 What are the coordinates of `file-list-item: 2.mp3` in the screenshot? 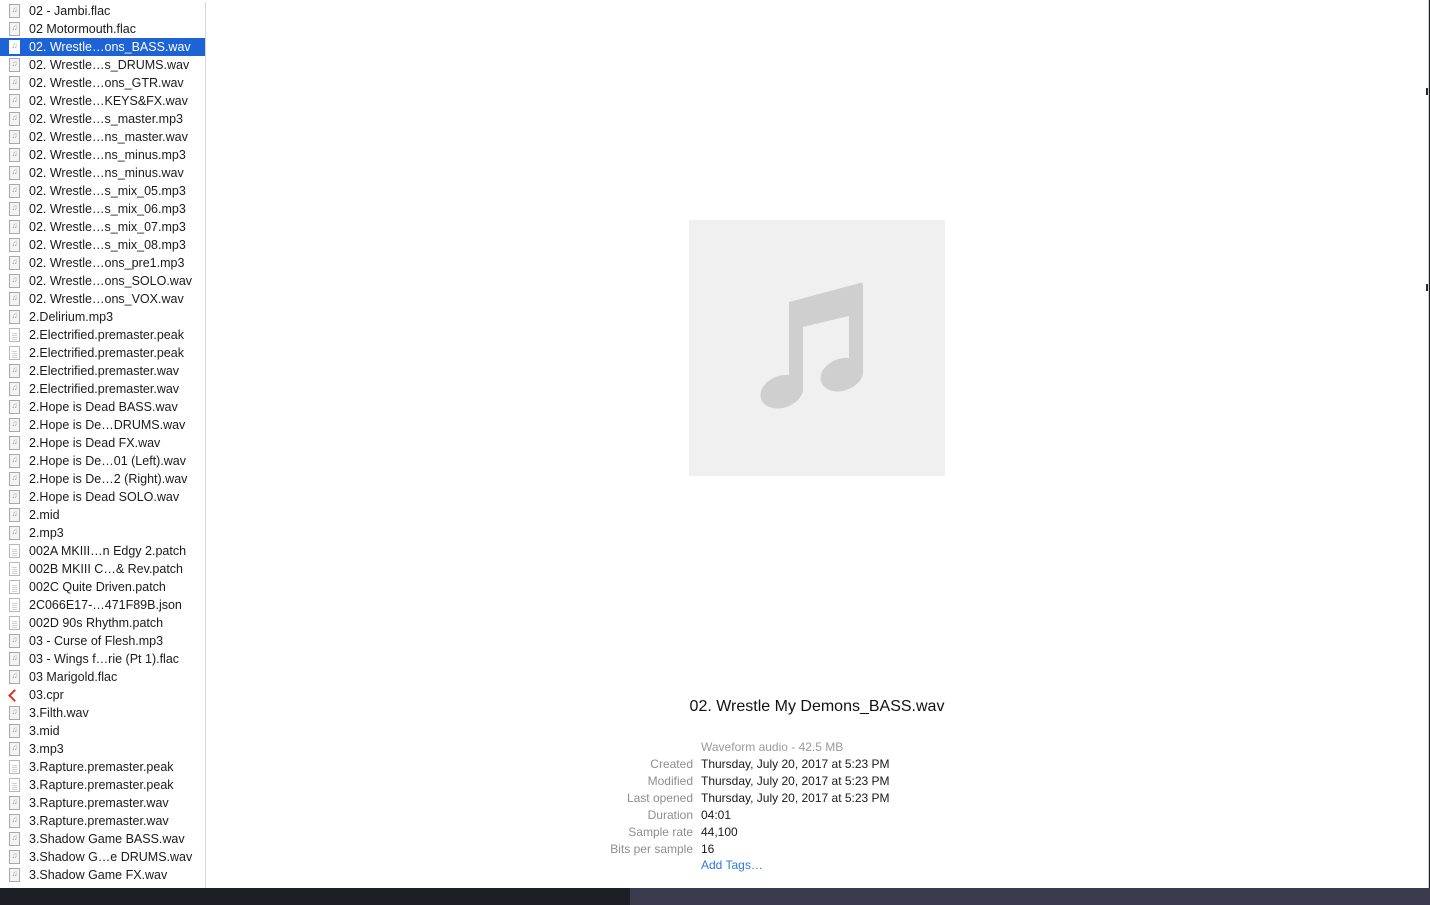 It's located at (102, 533).